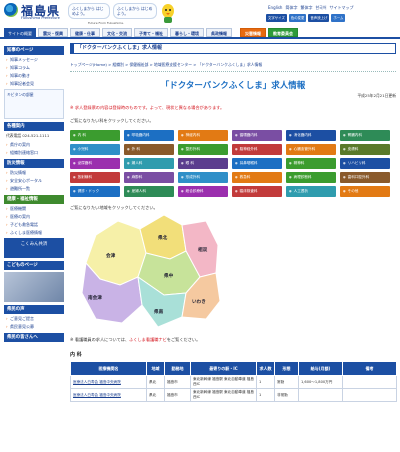  I want to click on nav-culture-exchange: 文化・交流, so click(117, 32).